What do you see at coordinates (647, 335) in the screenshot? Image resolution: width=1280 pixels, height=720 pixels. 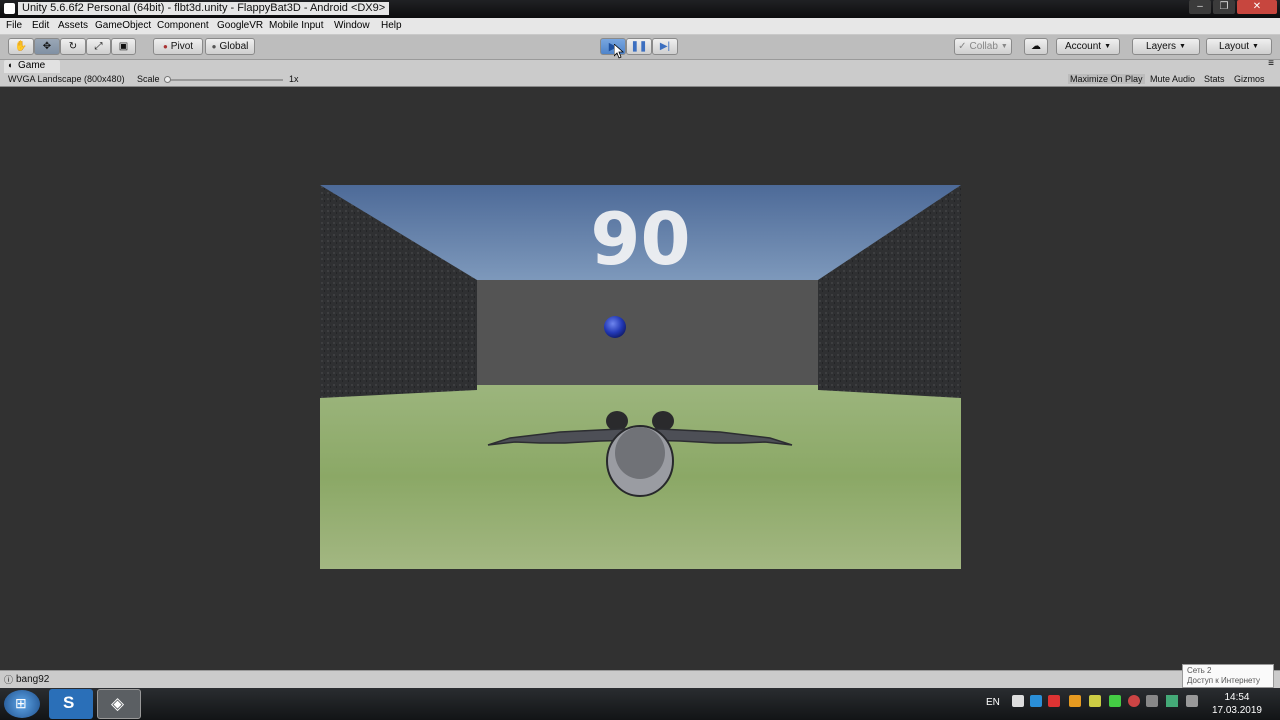 I see `back-wall` at bounding box center [647, 335].